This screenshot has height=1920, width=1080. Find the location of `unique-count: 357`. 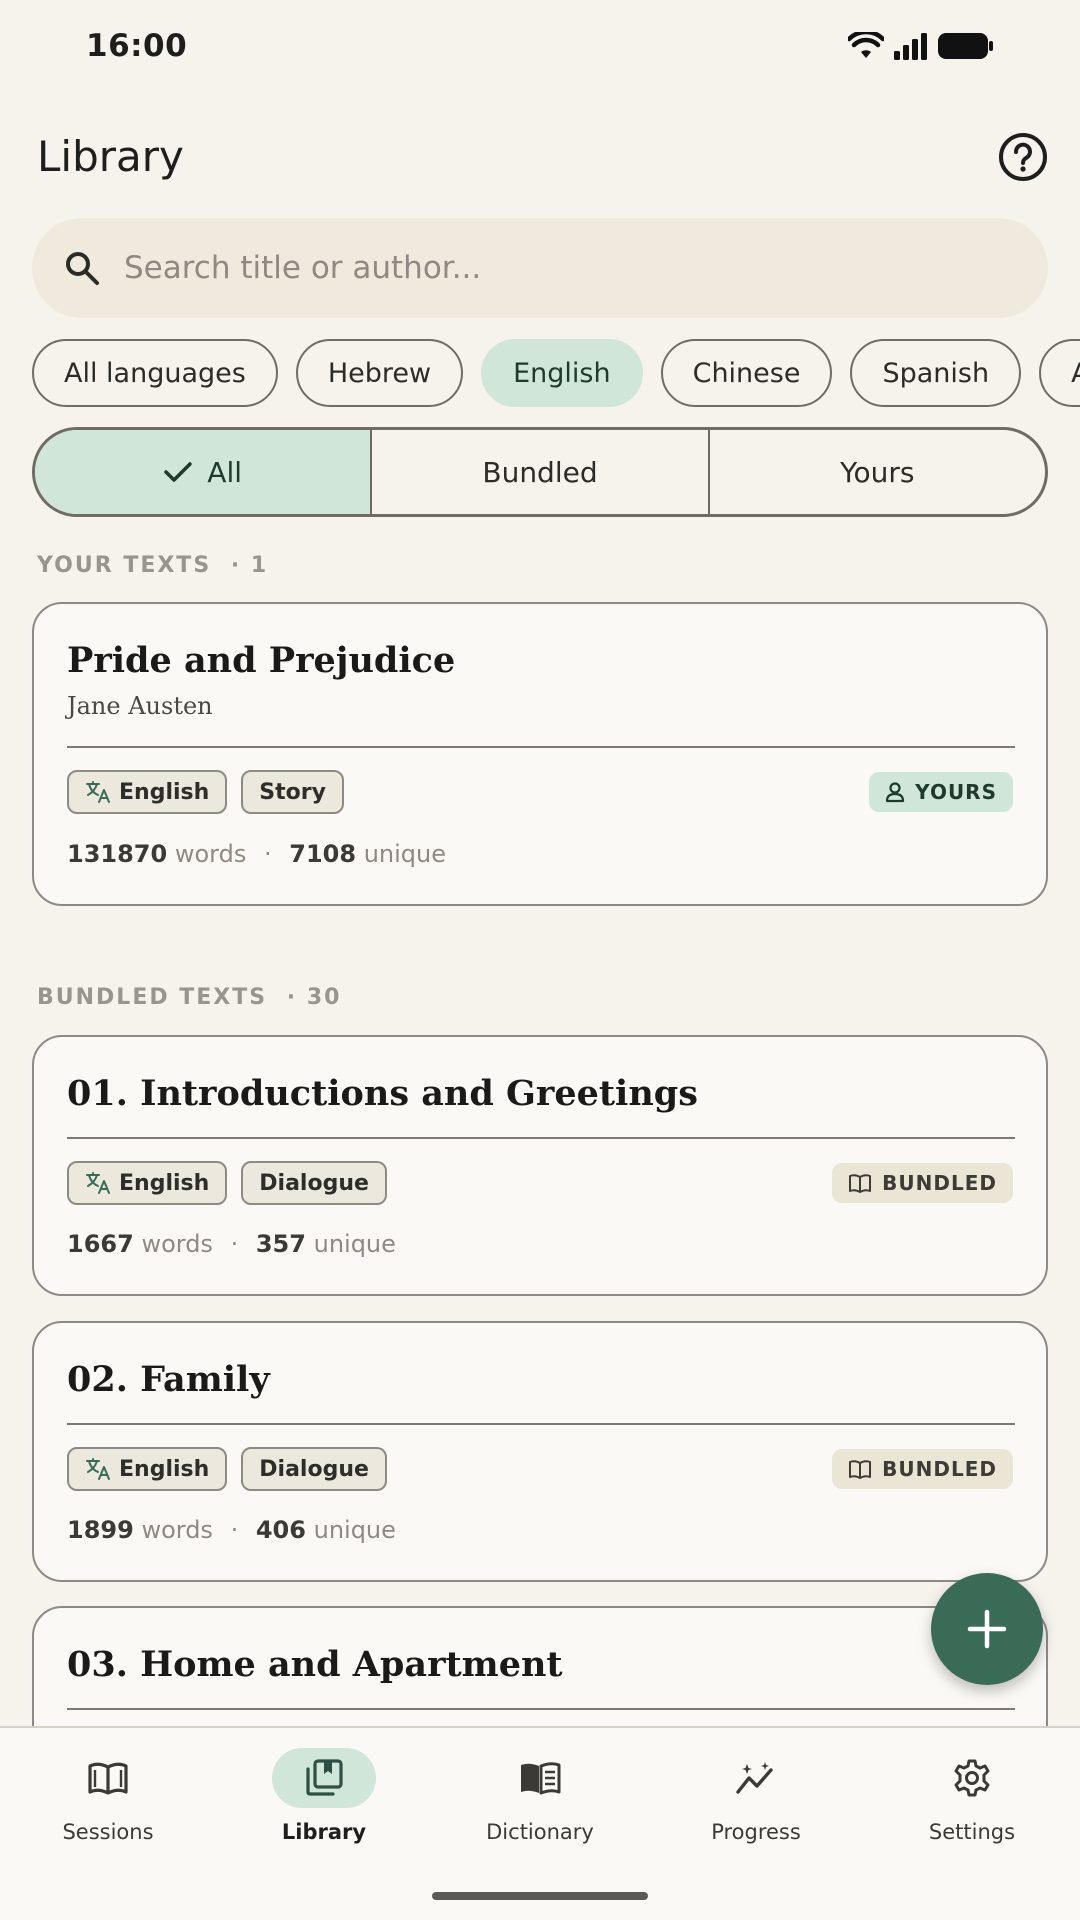

unique-count: 357 is located at coordinates (280, 1244).